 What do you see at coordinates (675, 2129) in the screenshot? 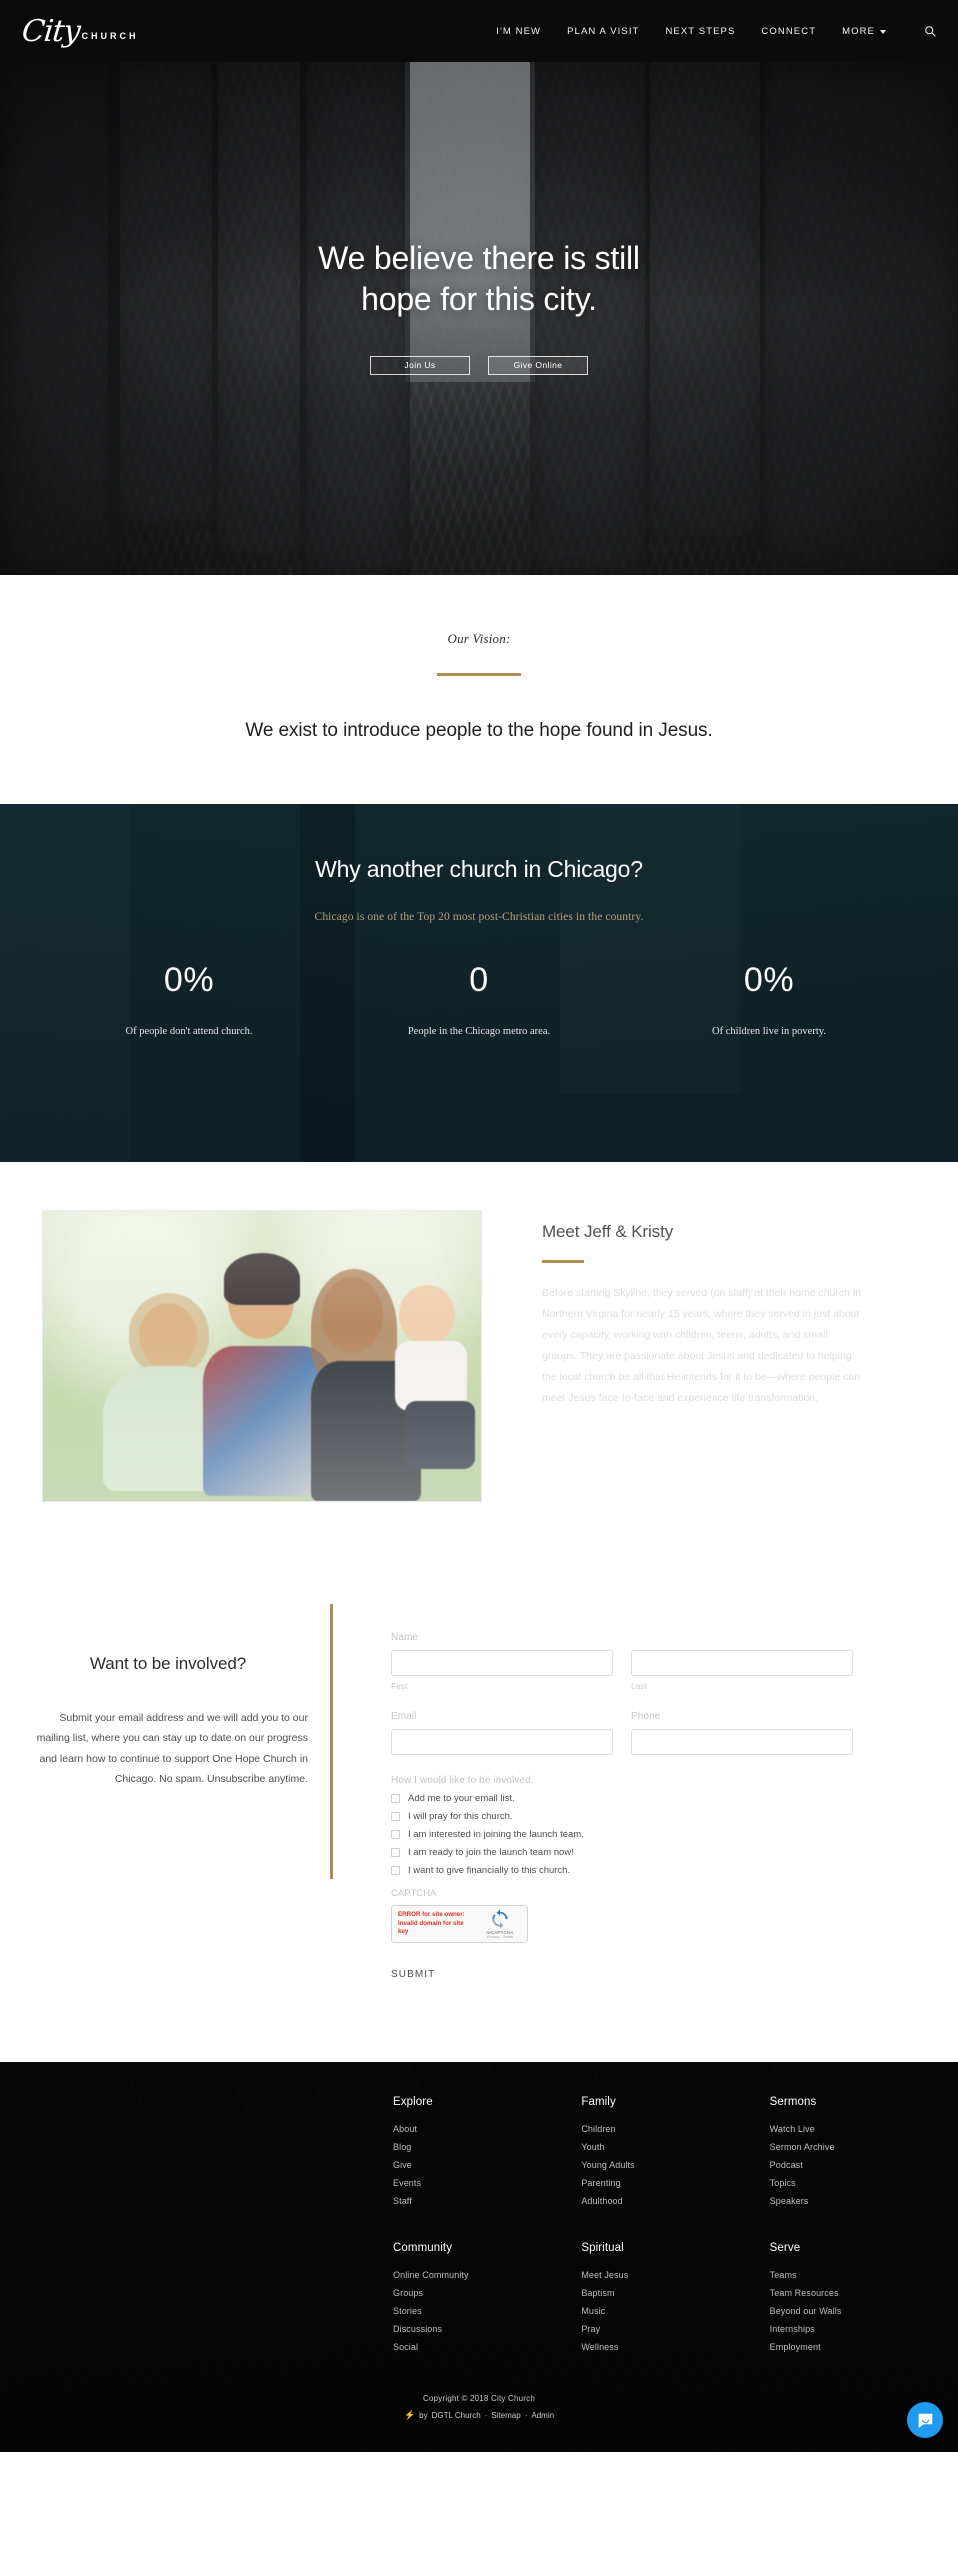
I see `footer-link-children: Children` at bounding box center [675, 2129].